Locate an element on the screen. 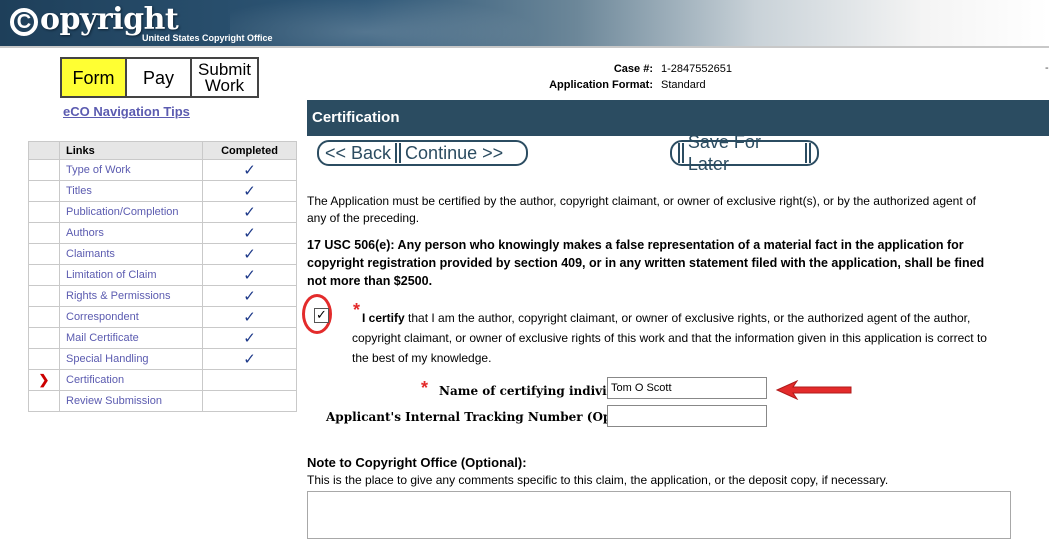  link-review-submission: Review Submission is located at coordinates (131, 401).